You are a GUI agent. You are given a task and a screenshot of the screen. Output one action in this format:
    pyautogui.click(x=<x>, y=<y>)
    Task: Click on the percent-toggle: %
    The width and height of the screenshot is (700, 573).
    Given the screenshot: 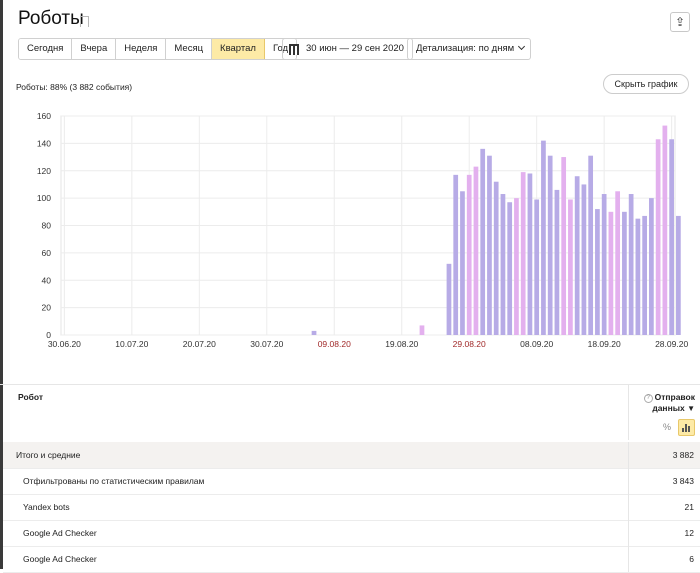 What is the action you would take?
    pyautogui.click(x=667, y=427)
    